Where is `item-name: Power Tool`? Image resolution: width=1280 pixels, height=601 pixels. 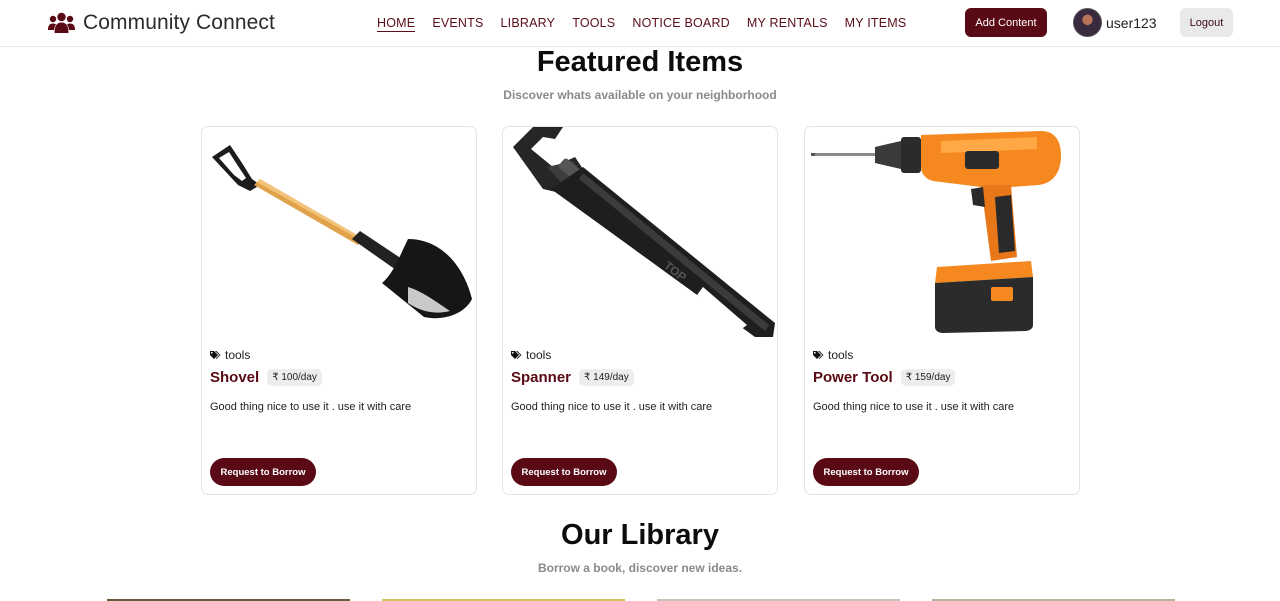
item-name: Power Tool is located at coordinates (853, 377).